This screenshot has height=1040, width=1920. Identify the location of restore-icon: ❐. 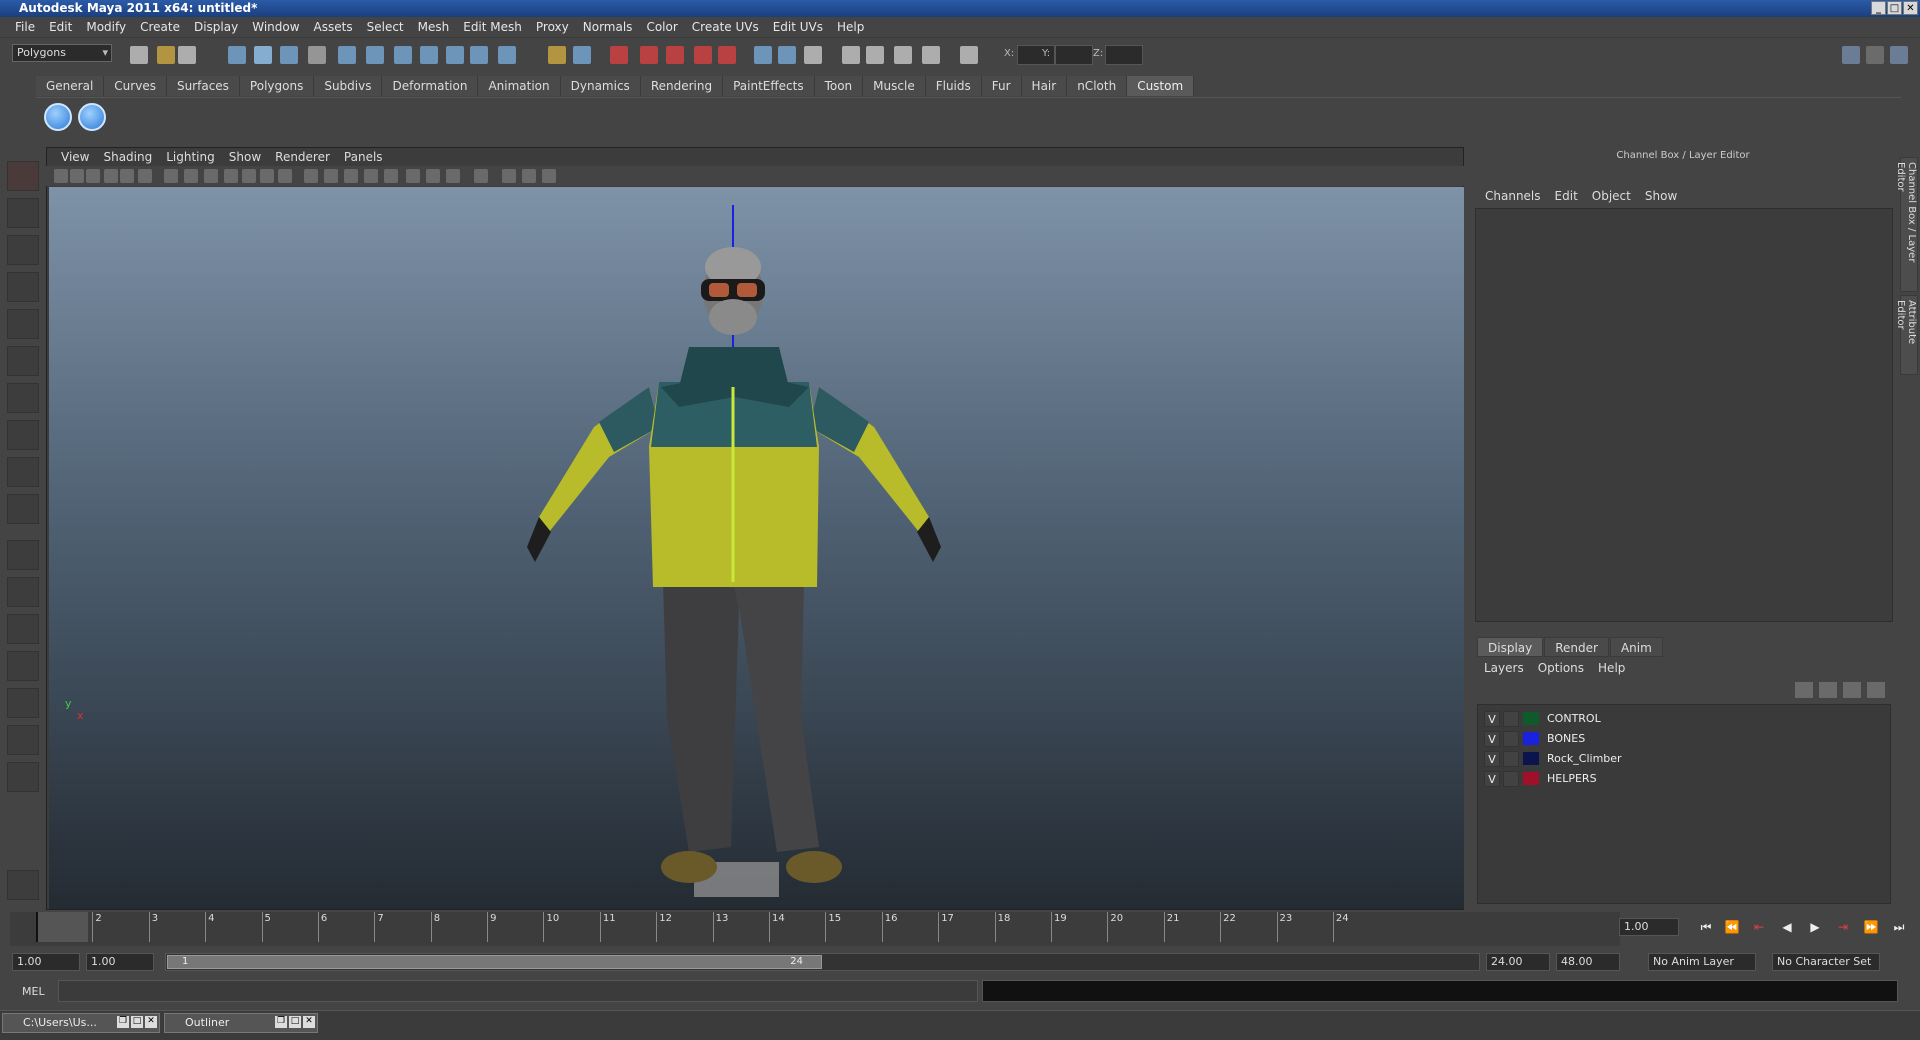
(281, 1022).